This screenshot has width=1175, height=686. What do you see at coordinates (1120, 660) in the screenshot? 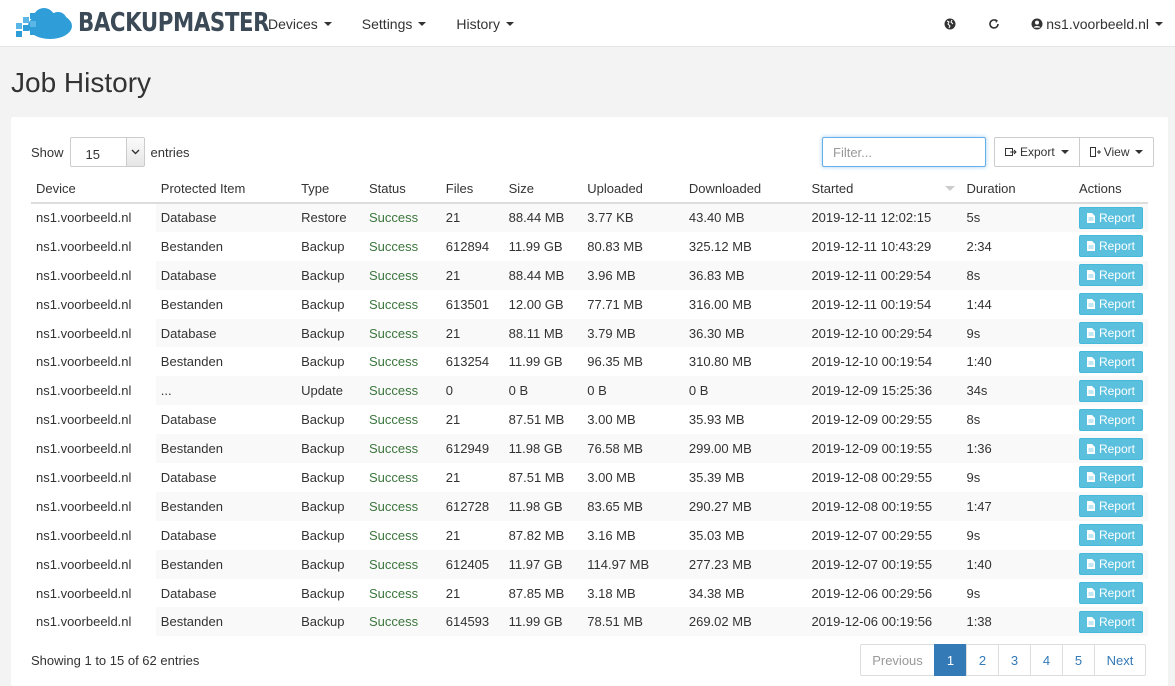
I see `pagination-next: Next` at bounding box center [1120, 660].